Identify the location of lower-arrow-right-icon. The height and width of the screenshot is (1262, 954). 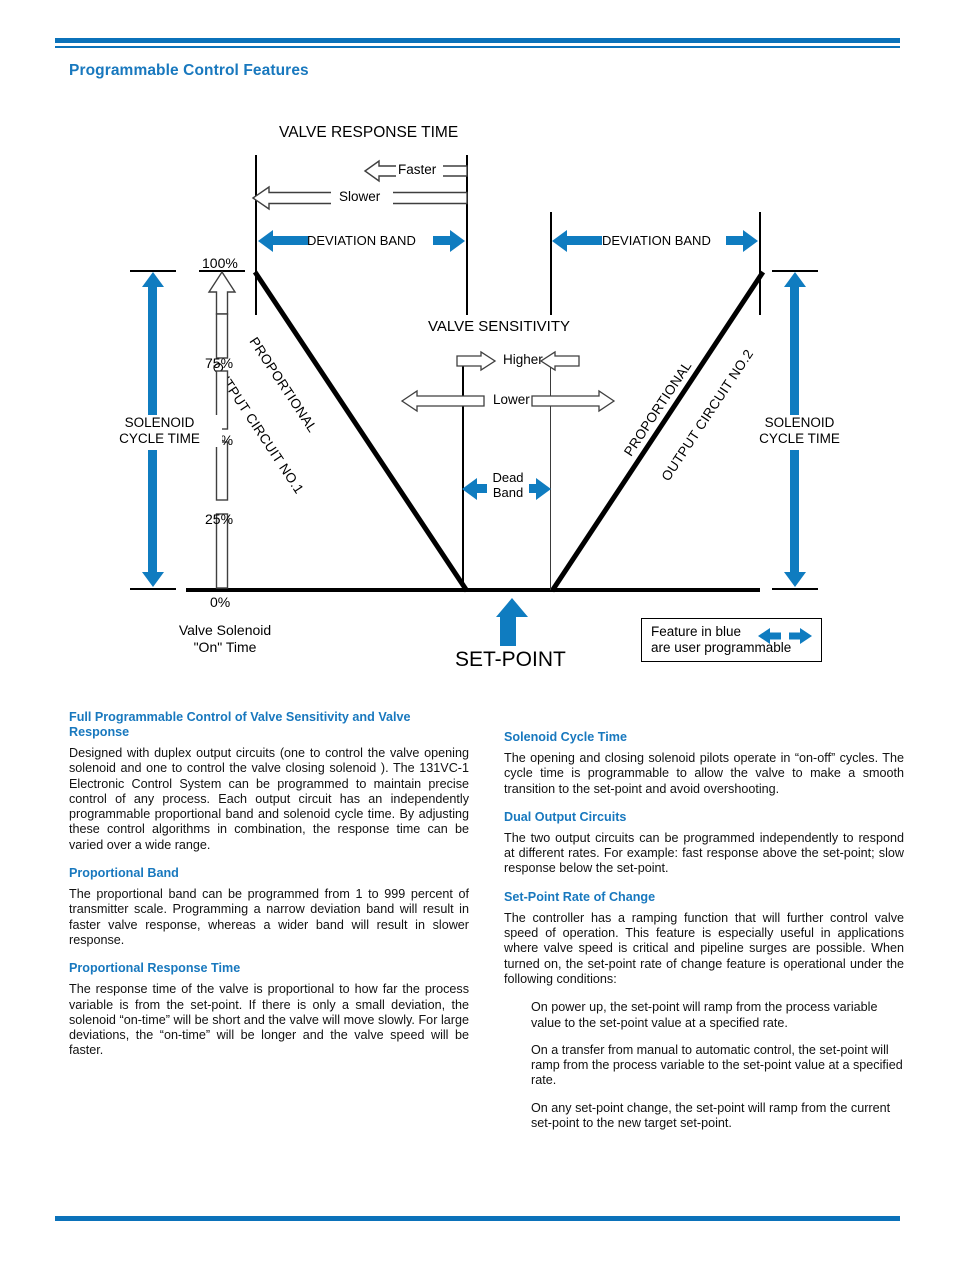
(573, 401).